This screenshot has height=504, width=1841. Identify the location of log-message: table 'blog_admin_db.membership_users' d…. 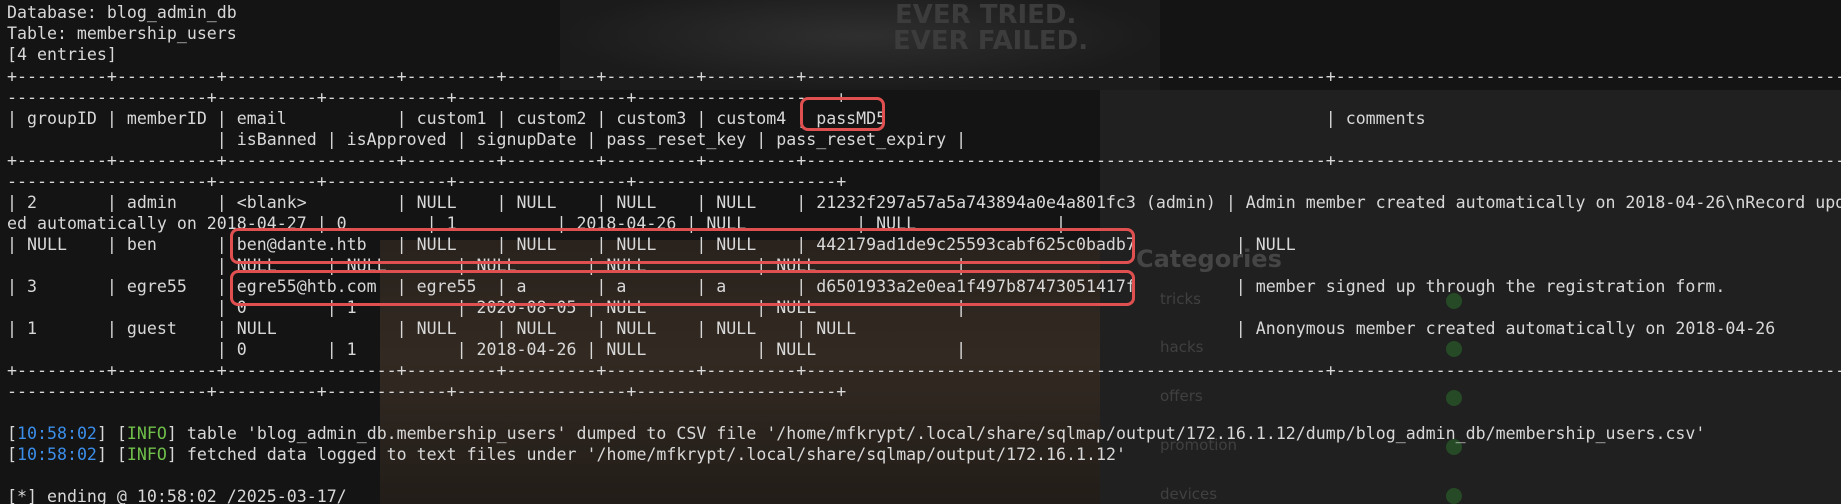
(941, 433).